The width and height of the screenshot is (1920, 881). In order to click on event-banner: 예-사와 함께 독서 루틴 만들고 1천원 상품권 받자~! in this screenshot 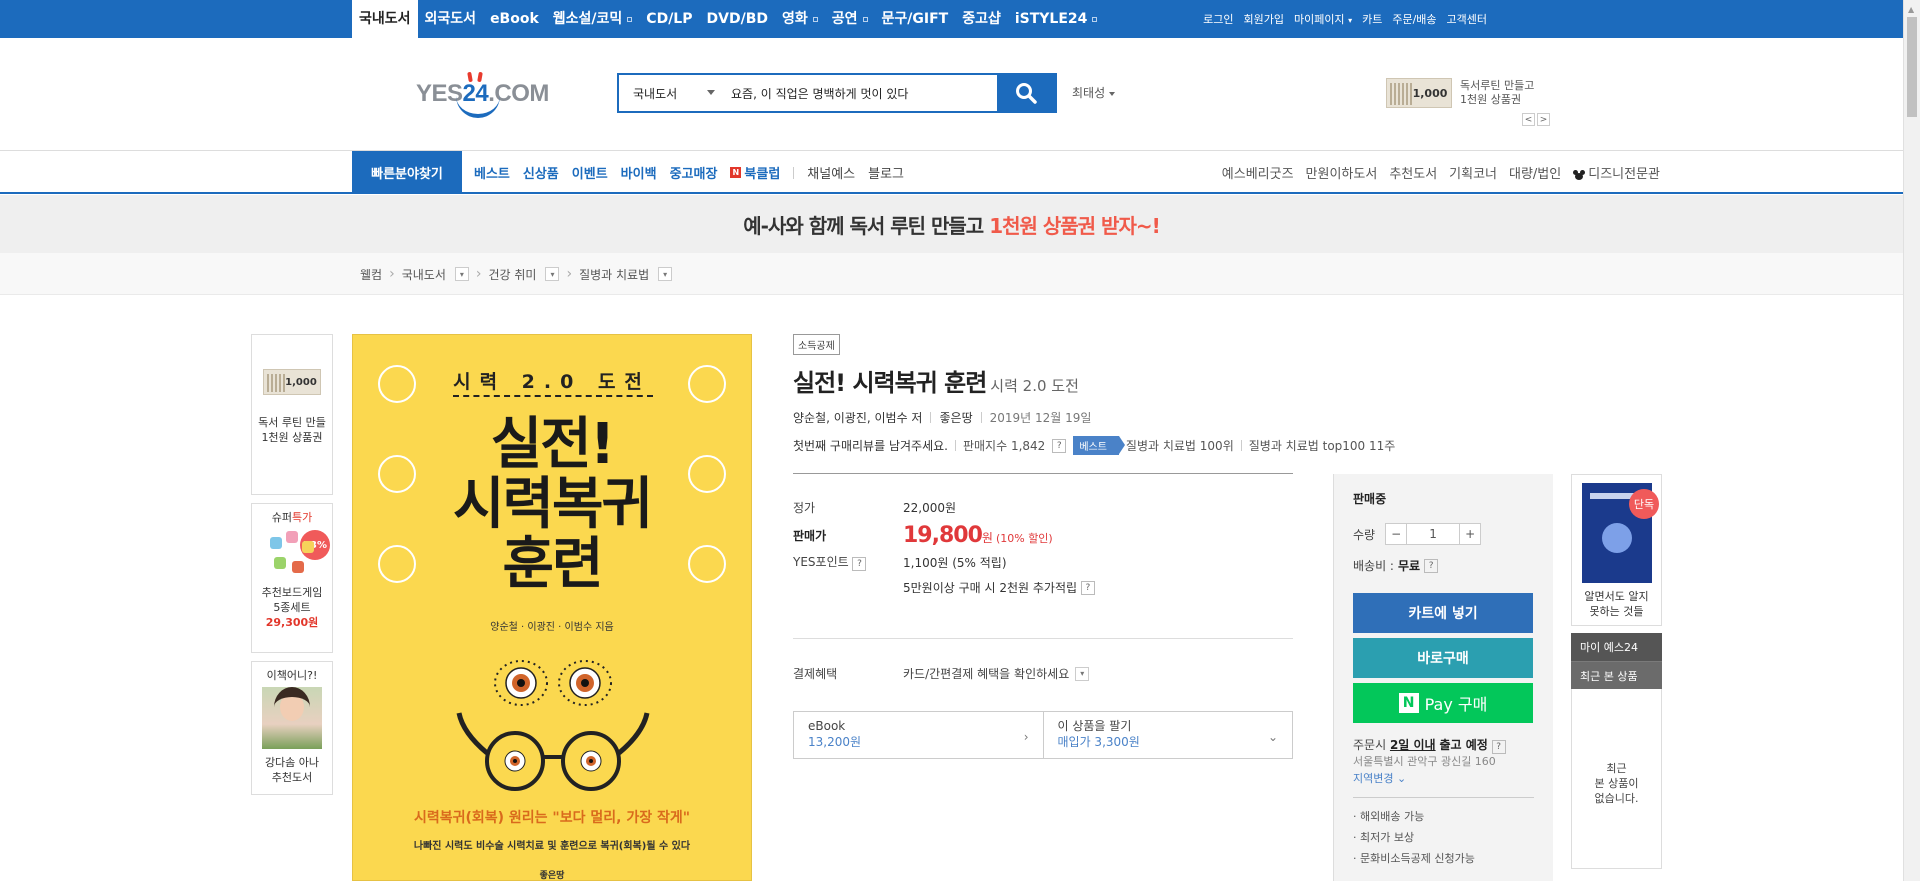, I will do `click(951, 224)`.